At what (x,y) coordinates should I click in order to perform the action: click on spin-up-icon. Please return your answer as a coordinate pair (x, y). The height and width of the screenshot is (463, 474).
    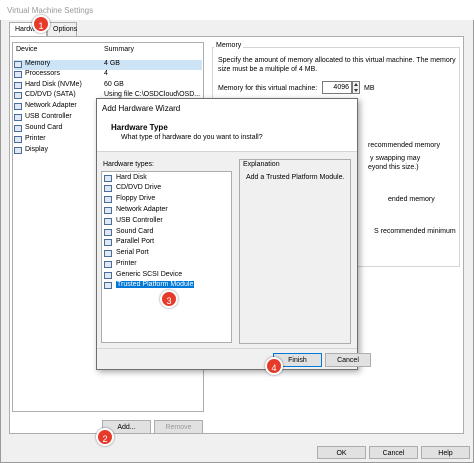
    Looking at the image, I should click on (356, 84).